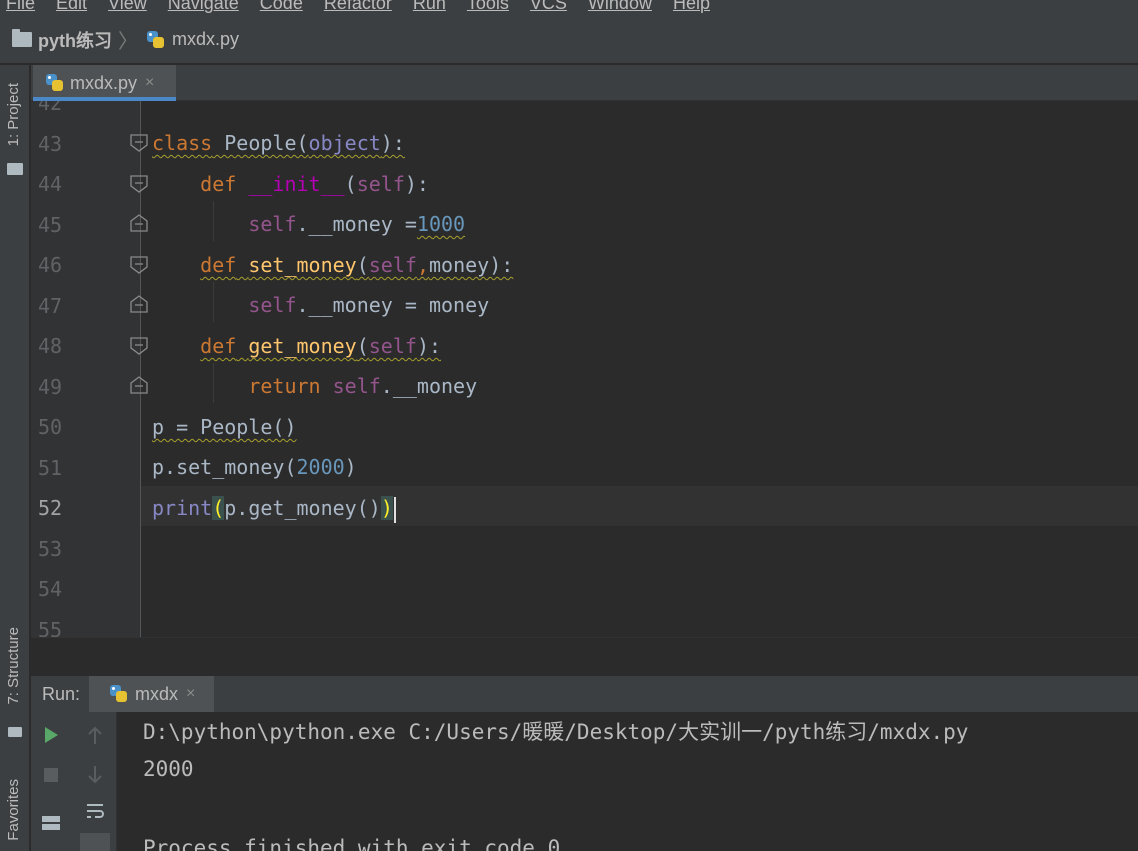  Describe the element at coordinates (168, 769) in the screenshot. I see `console-output-line: 2000` at that location.